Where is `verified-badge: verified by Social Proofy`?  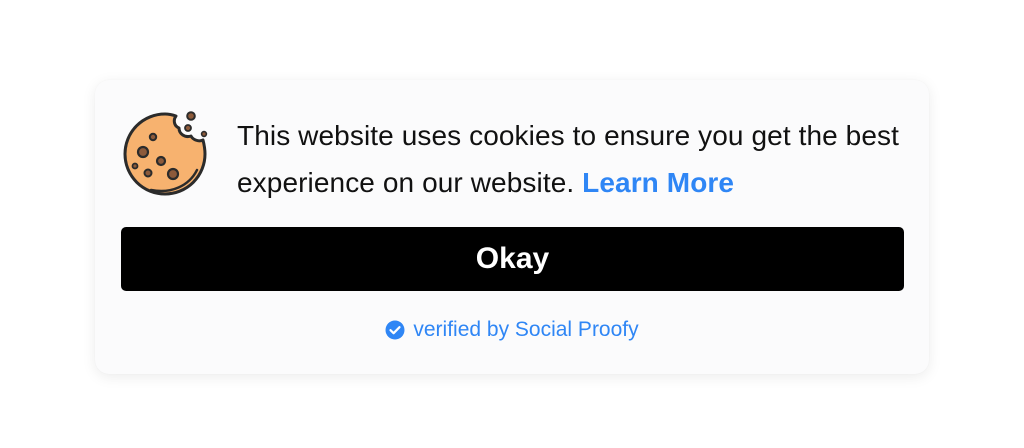
verified-badge: verified by Social Proofy is located at coordinates (512, 330).